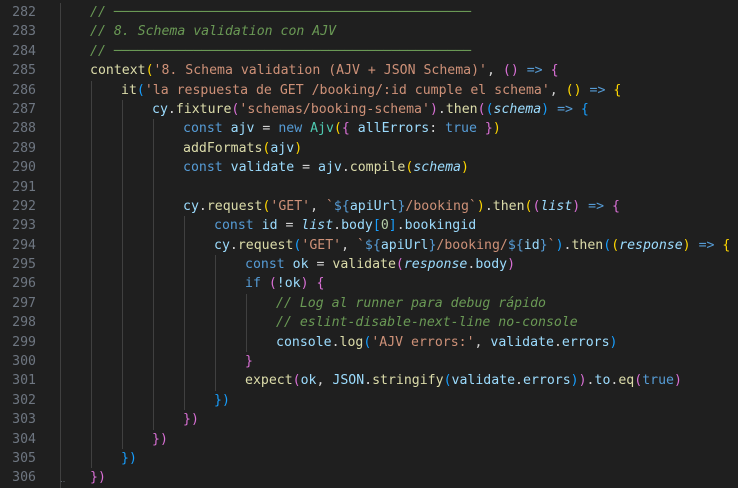 This screenshot has height=488, width=738. What do you see at coordinates (369, 439) in the screenshot?
I see `code-line: 304})` at bounding box center [369, 439].